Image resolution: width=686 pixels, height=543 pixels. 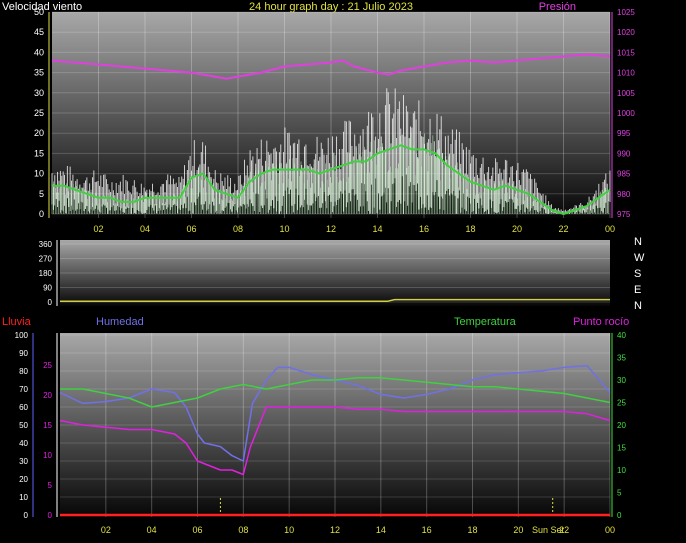 I want to click on wind-x-tick: 02, so click(x=98, y=229).